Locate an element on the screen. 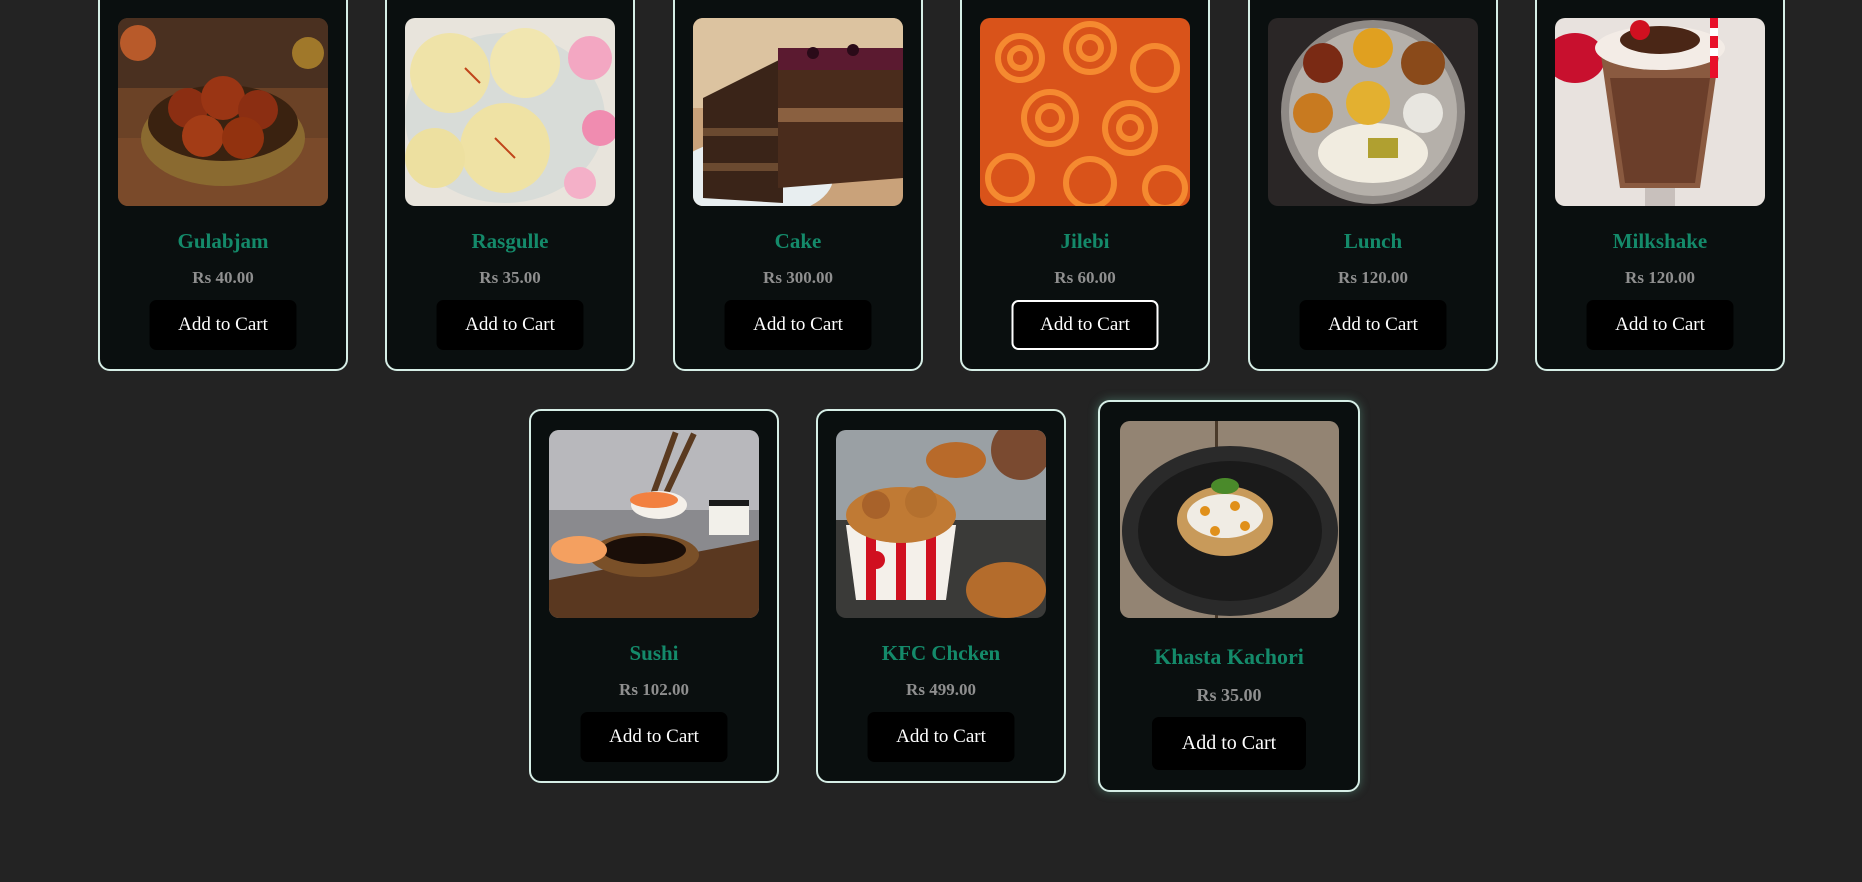  product-name: Rasgulle is located at coordinates (510, 241).